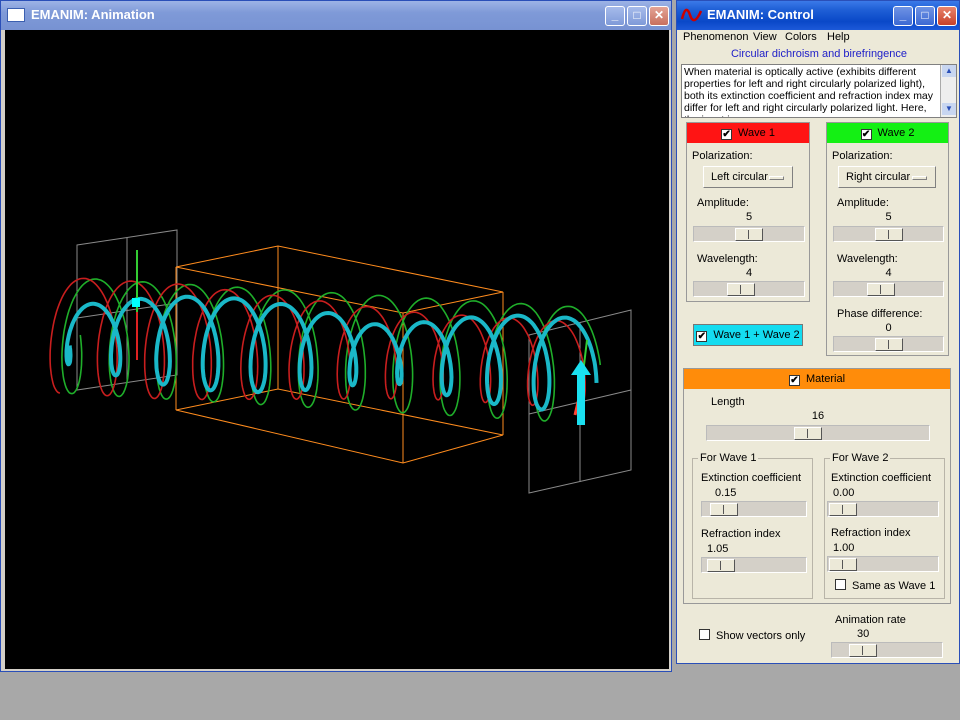 This screenshot has height=720, width=960. I want to click on description-scrollbar: ▲ ▼, so click(948, 91).